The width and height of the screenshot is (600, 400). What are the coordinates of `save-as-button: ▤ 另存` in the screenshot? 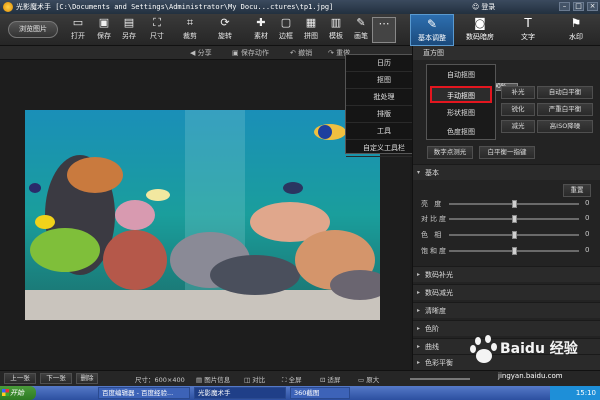 It's located at (129, 29).